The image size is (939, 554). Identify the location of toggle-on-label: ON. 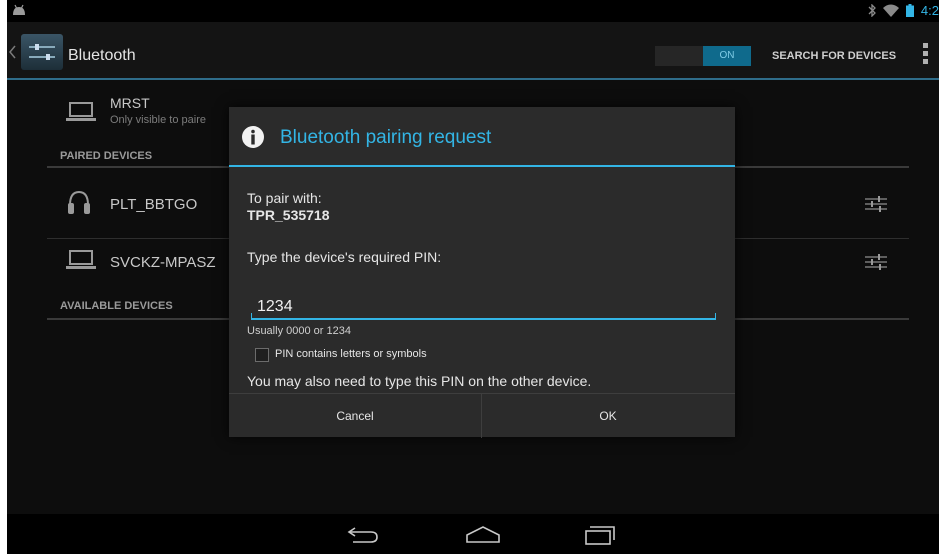
(727, 56).